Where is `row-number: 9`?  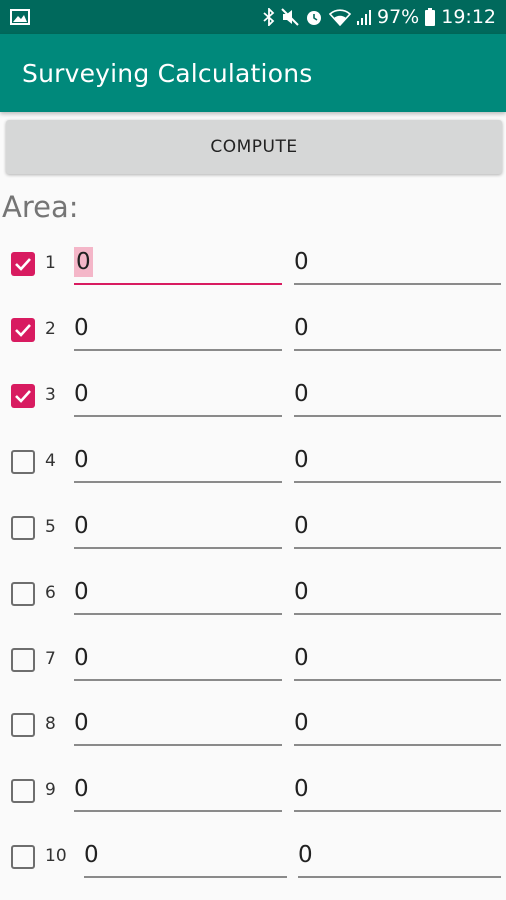 row-number: 9 is located at coordinates (50, 790).